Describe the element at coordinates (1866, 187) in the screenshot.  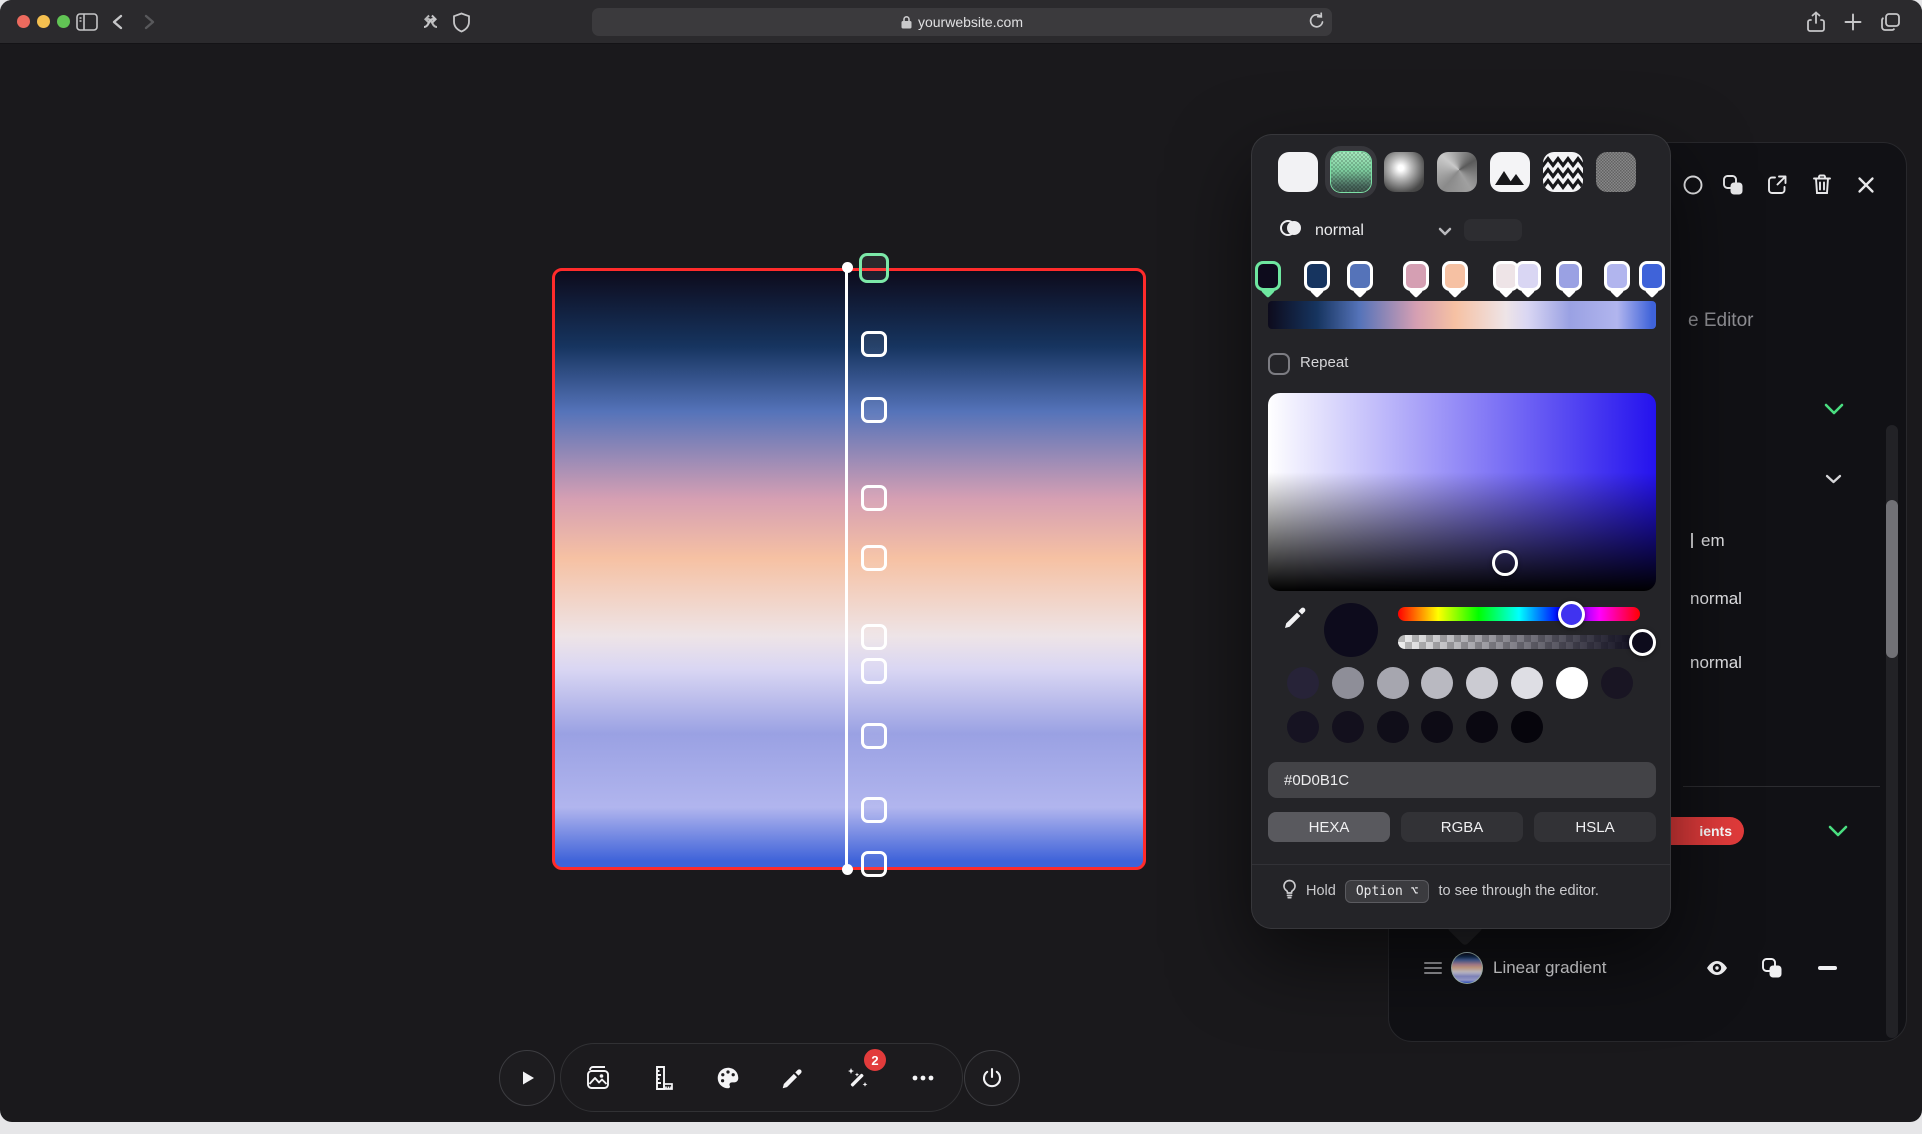
I see `close-icon` at that location.